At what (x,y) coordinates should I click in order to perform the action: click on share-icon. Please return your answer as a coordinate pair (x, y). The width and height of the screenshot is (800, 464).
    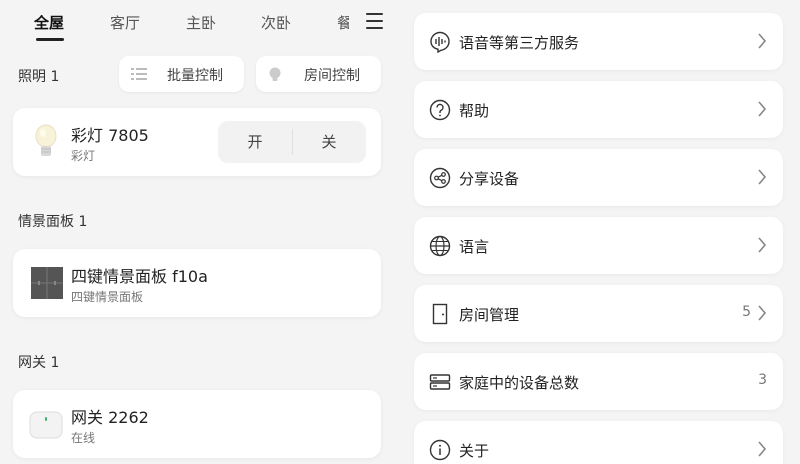
    Looking at the image, I should click on (440, 178).